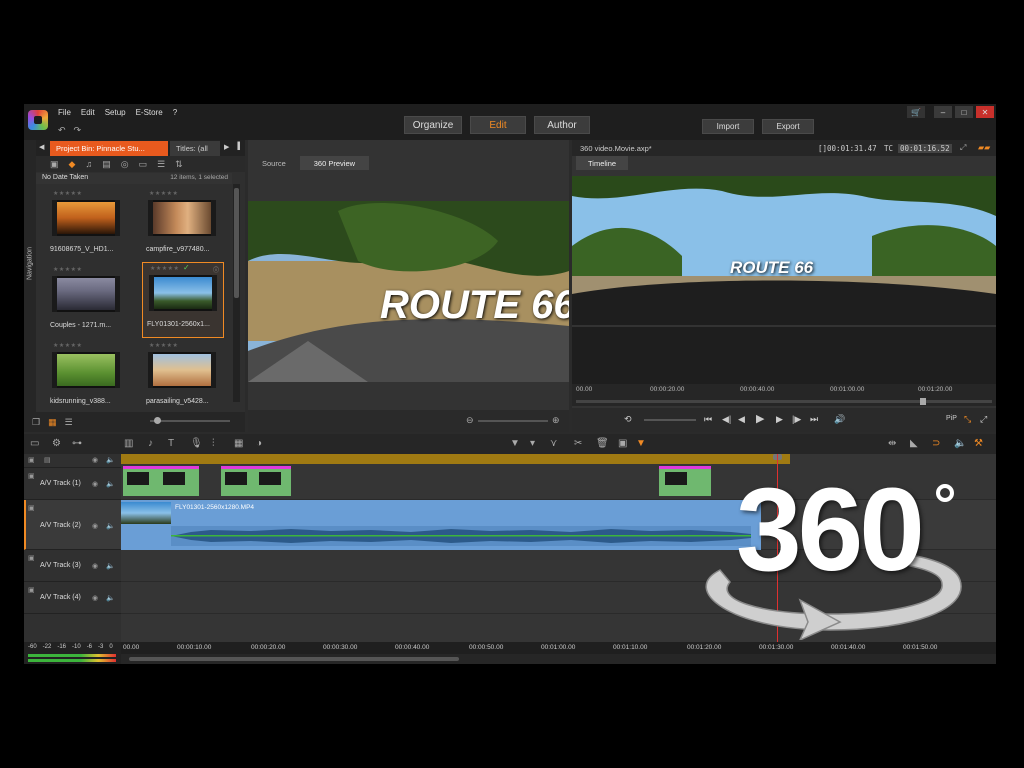 This screenshot has width=1024, height=768. I want to click on library-scroll-thumb, so click(236, 243).